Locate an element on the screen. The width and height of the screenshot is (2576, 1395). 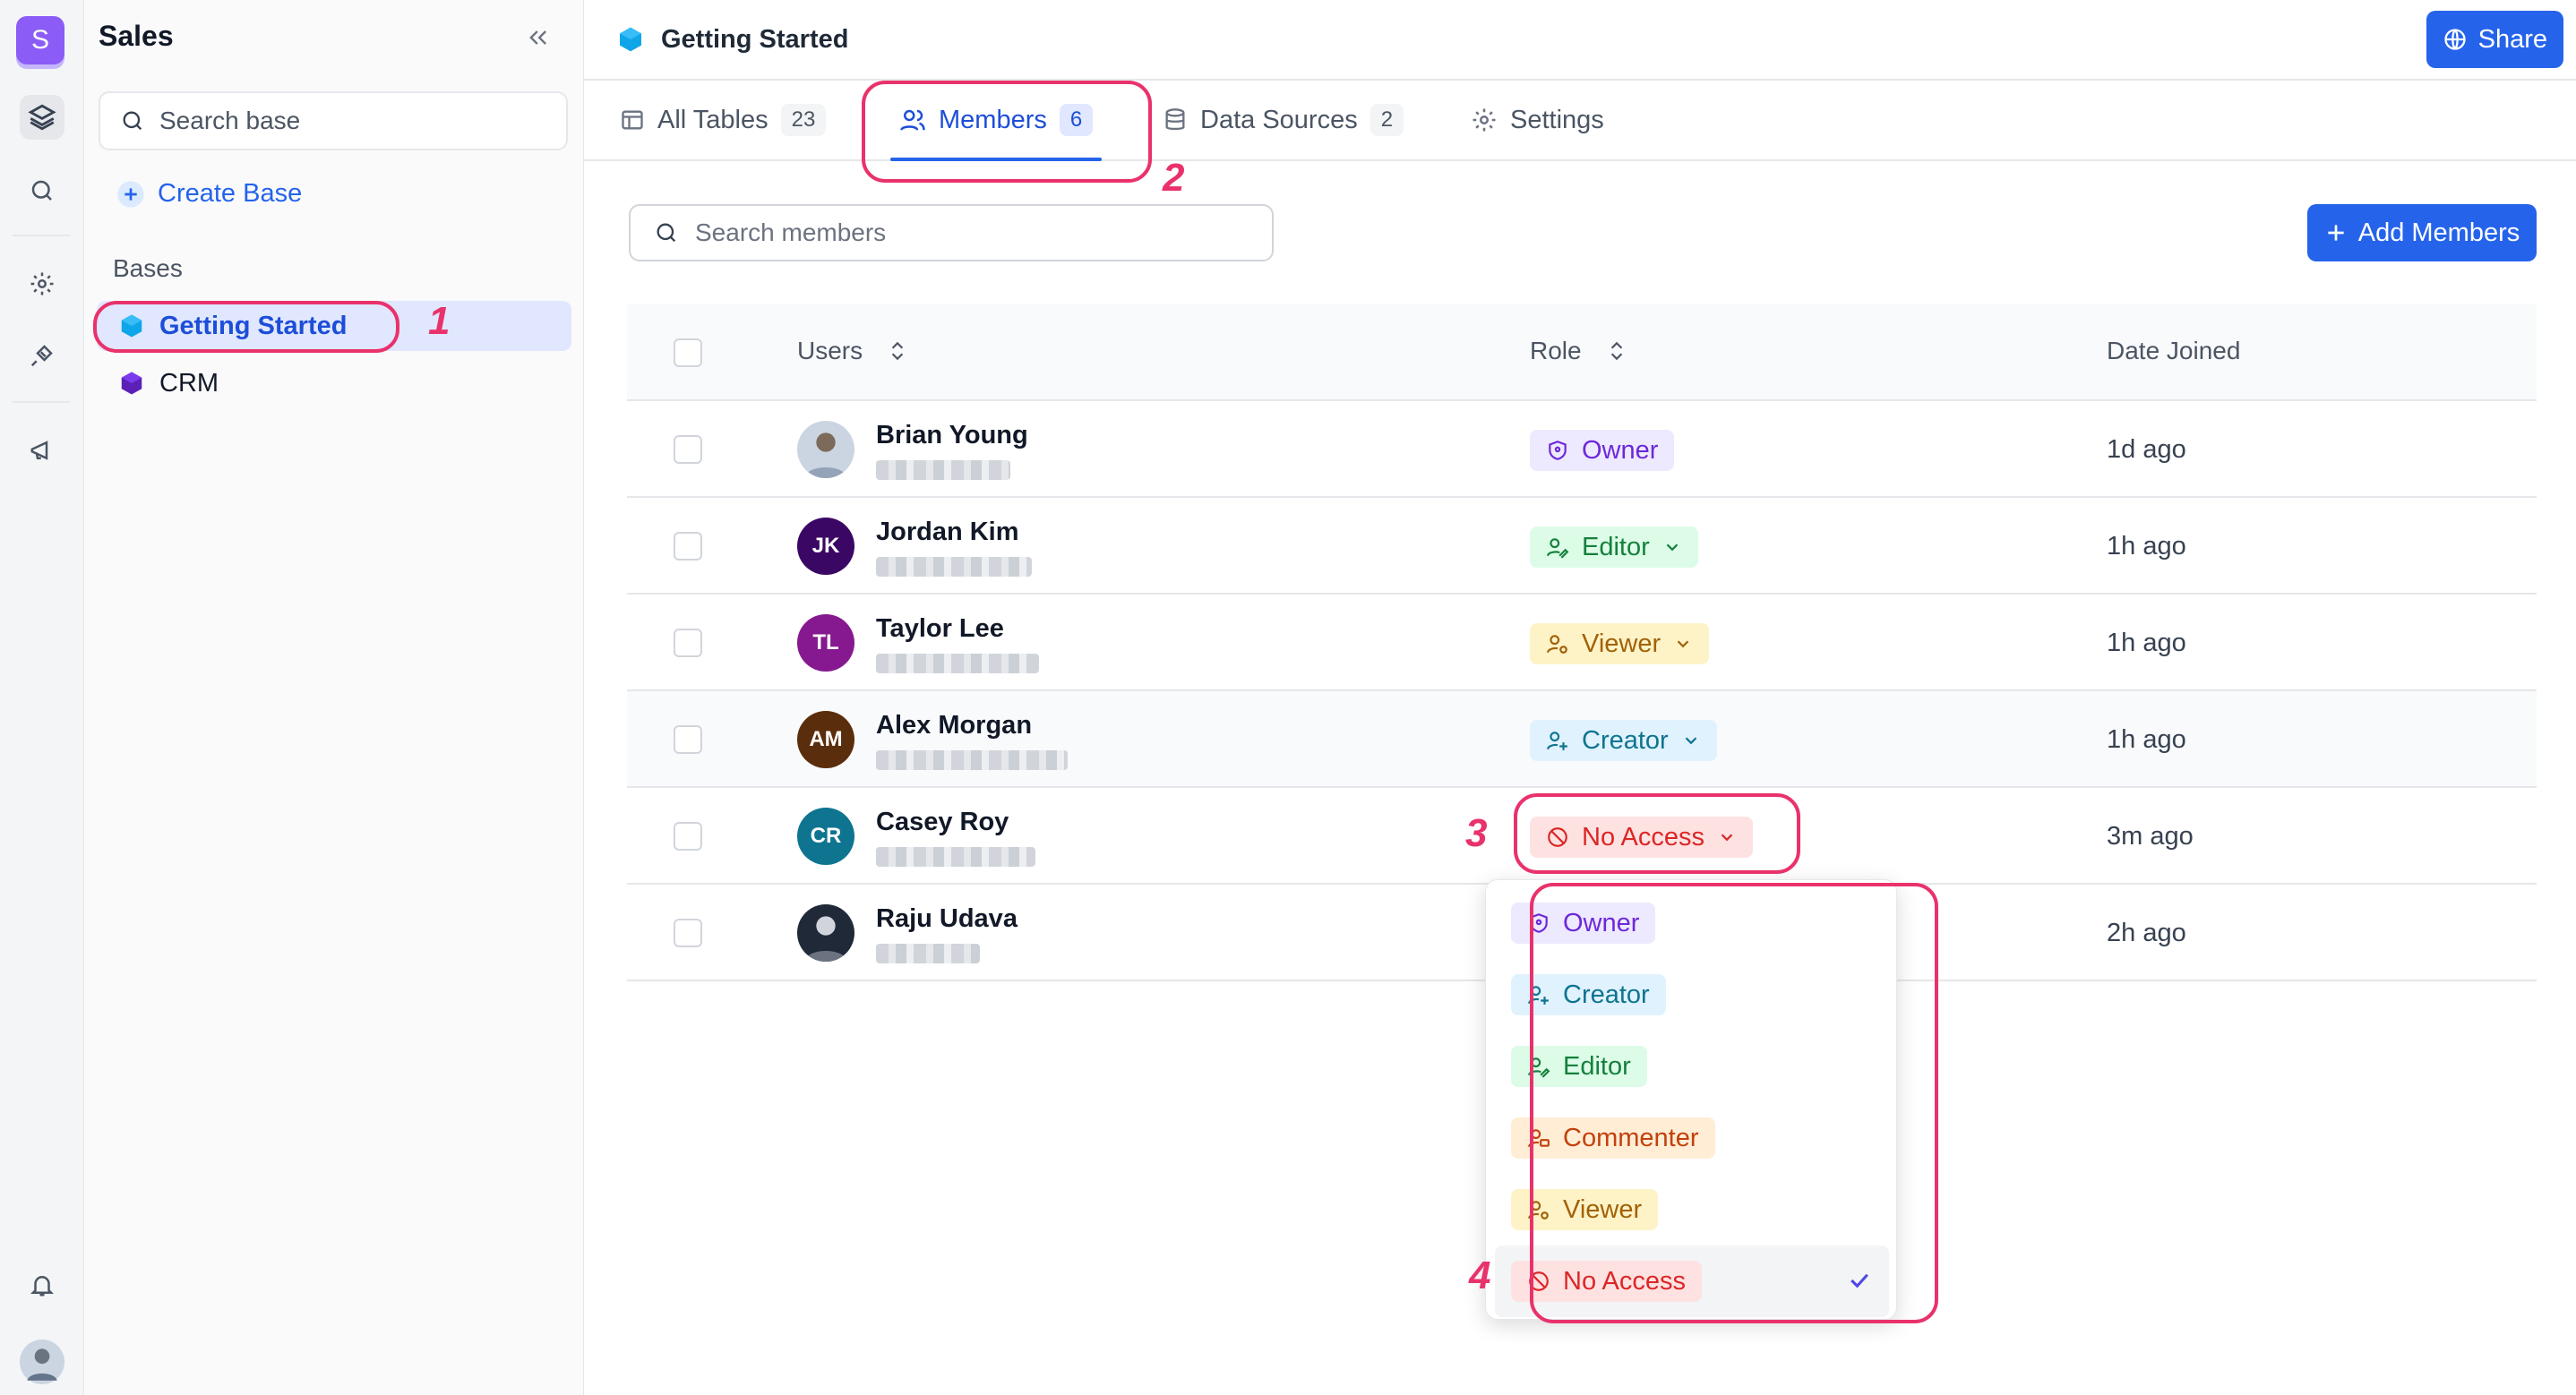
table-icon is located at coordinates (632, 120).